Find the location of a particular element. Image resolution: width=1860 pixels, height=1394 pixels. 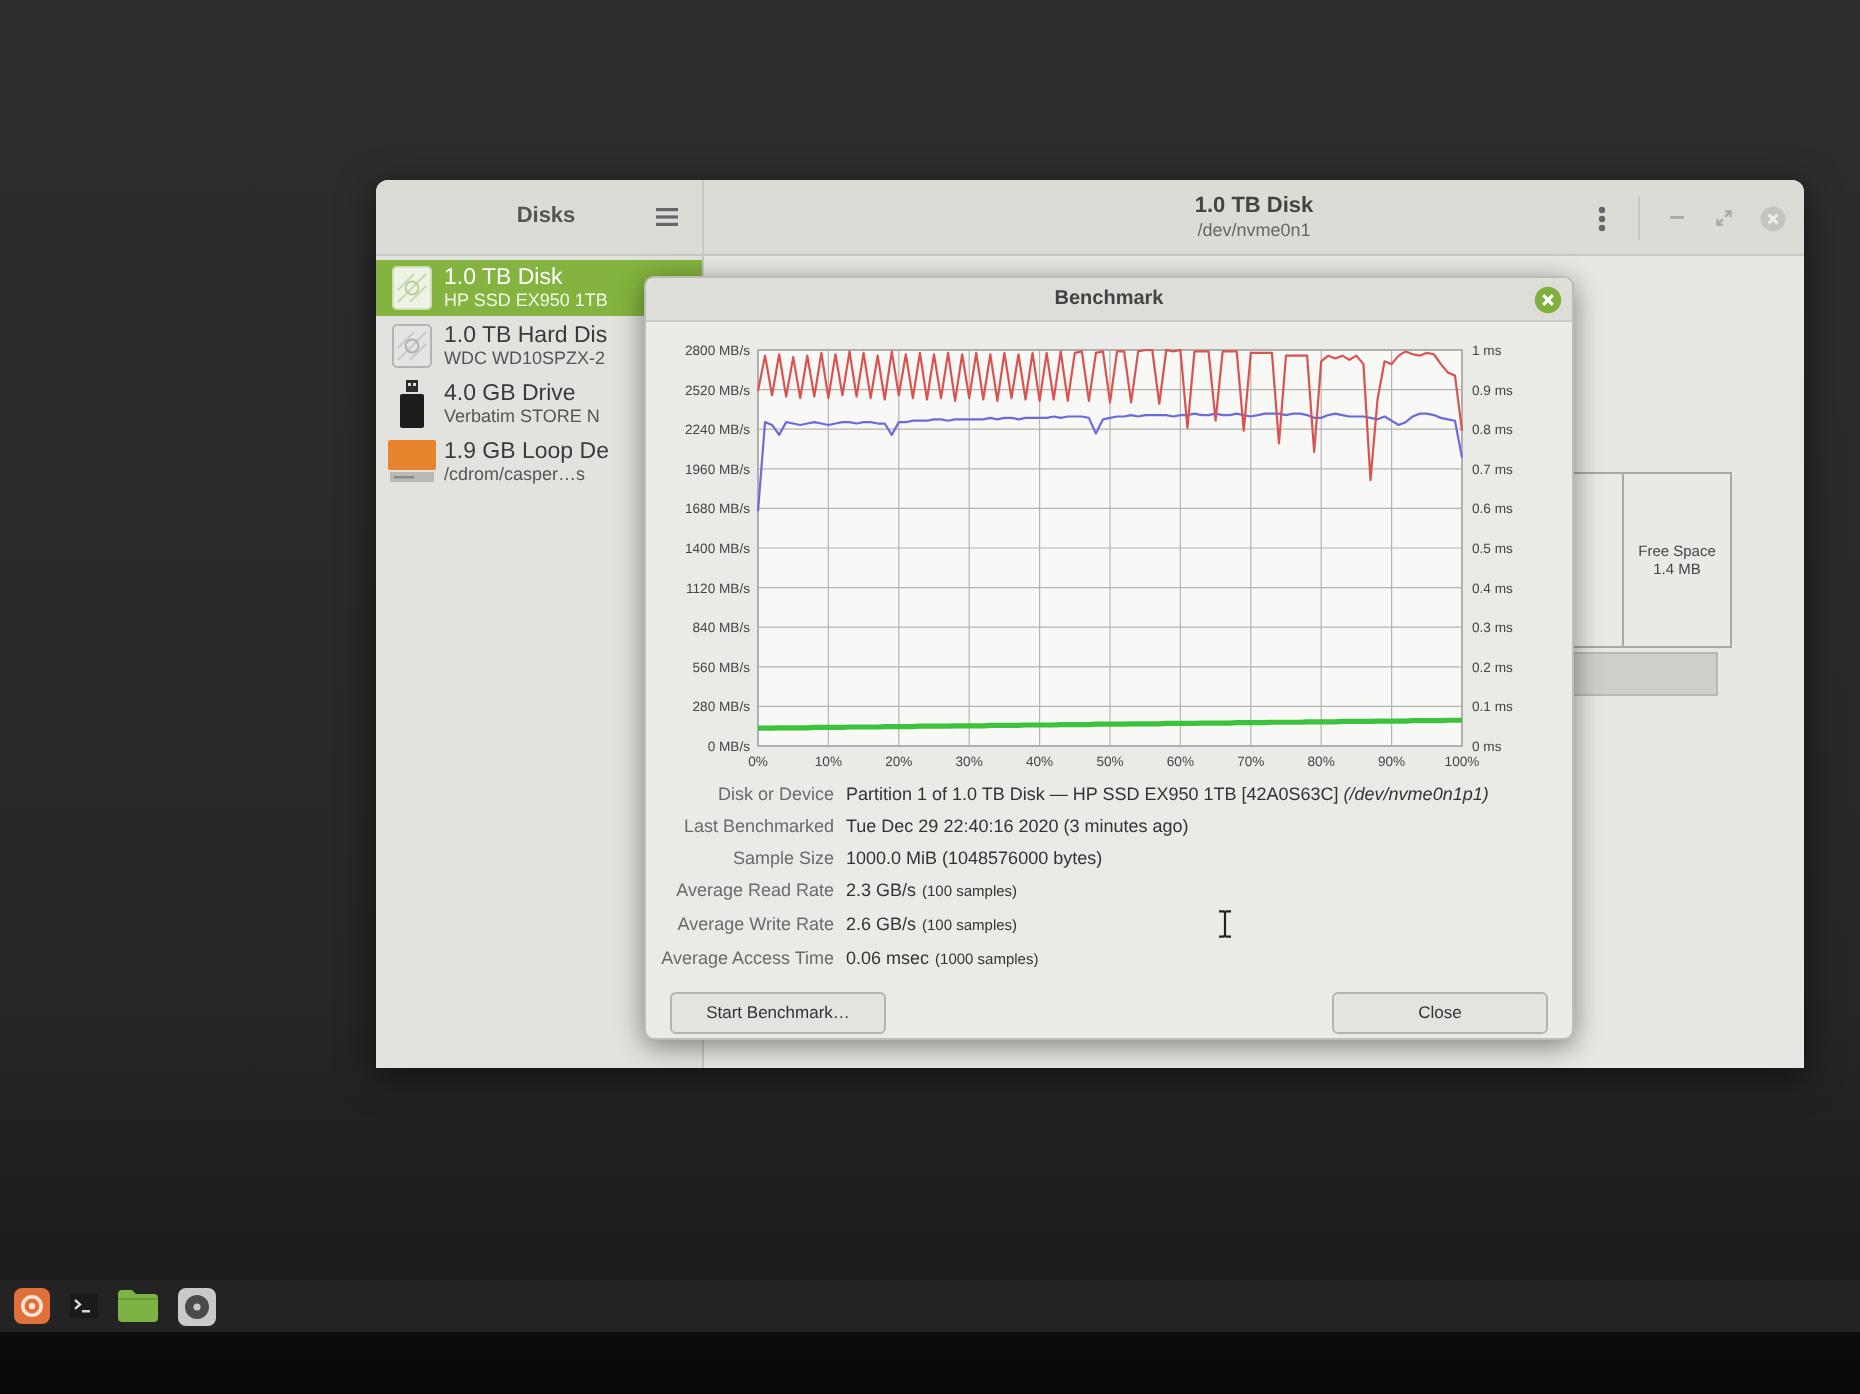

disk-model: HP SSD EX950 1TB is located at coordinates (526, 300).